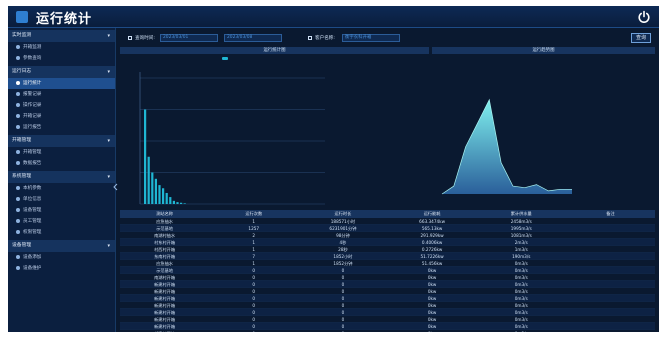  I want to click on table-cell: 51.7226kw, so click(432, 256).